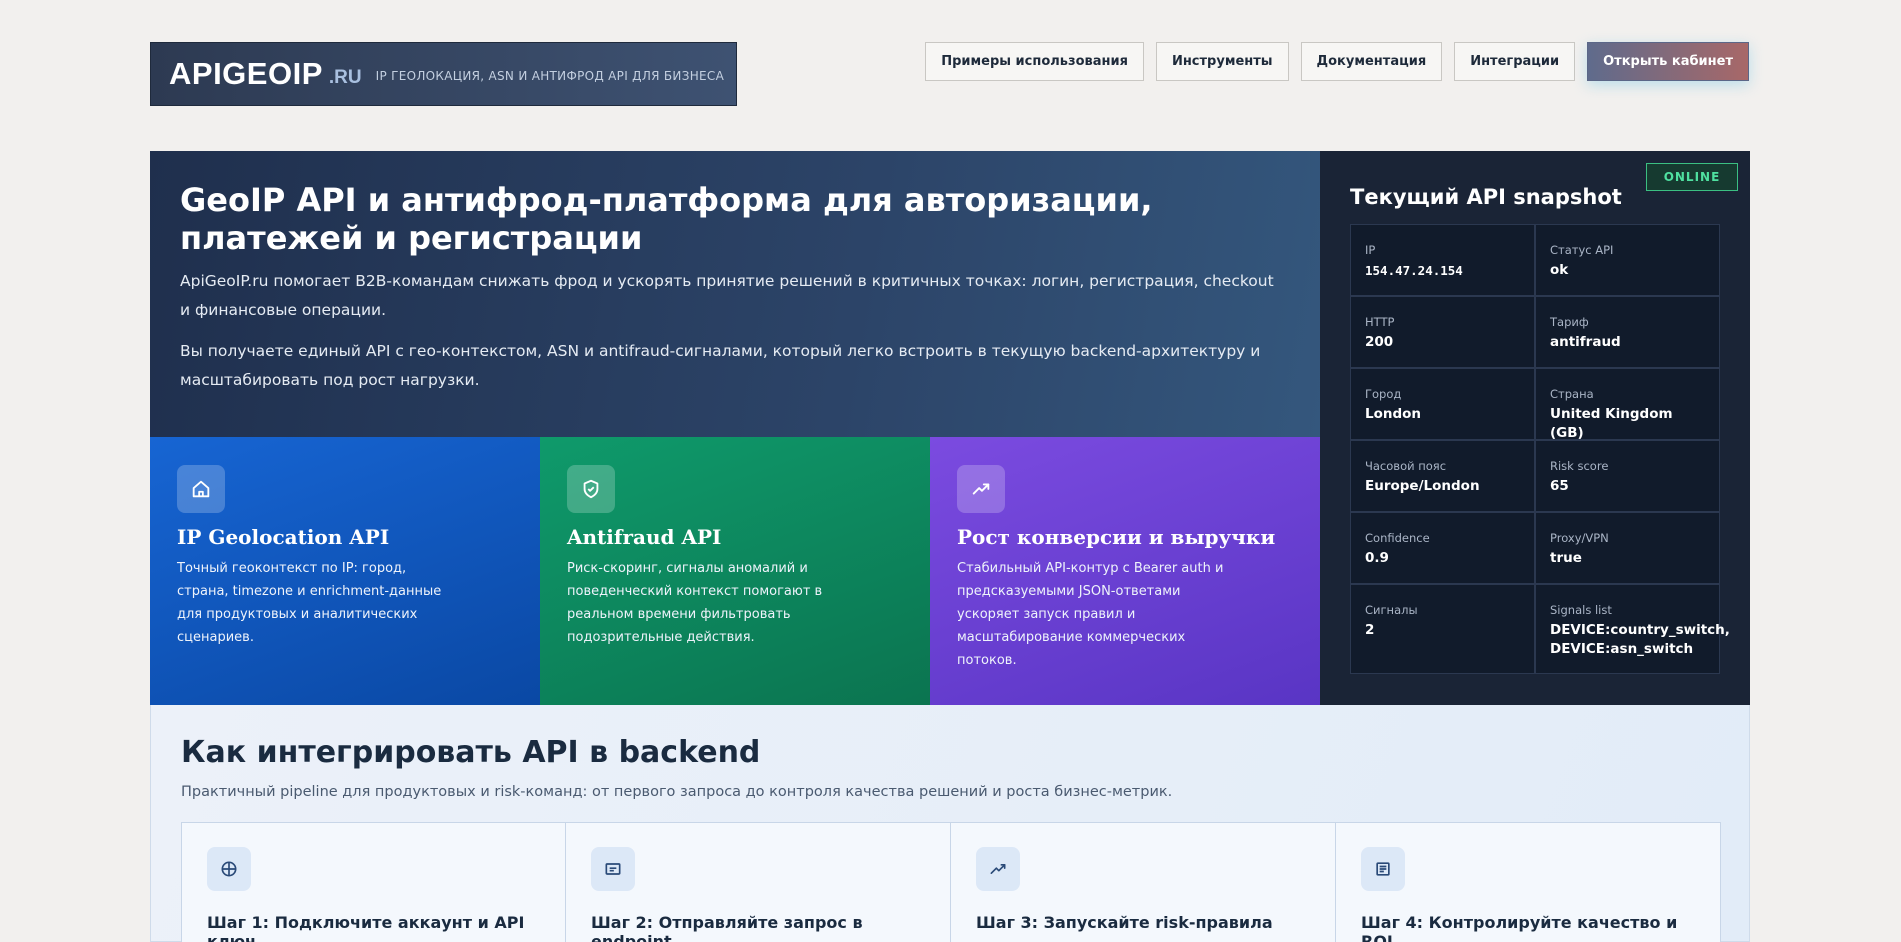 The height and width of the screenshot is (942, 1901). What do you see at coordinates (1581, 610) in the screenshot?
I see `cell-label: Signals list` at bounding box center [1581, 610].